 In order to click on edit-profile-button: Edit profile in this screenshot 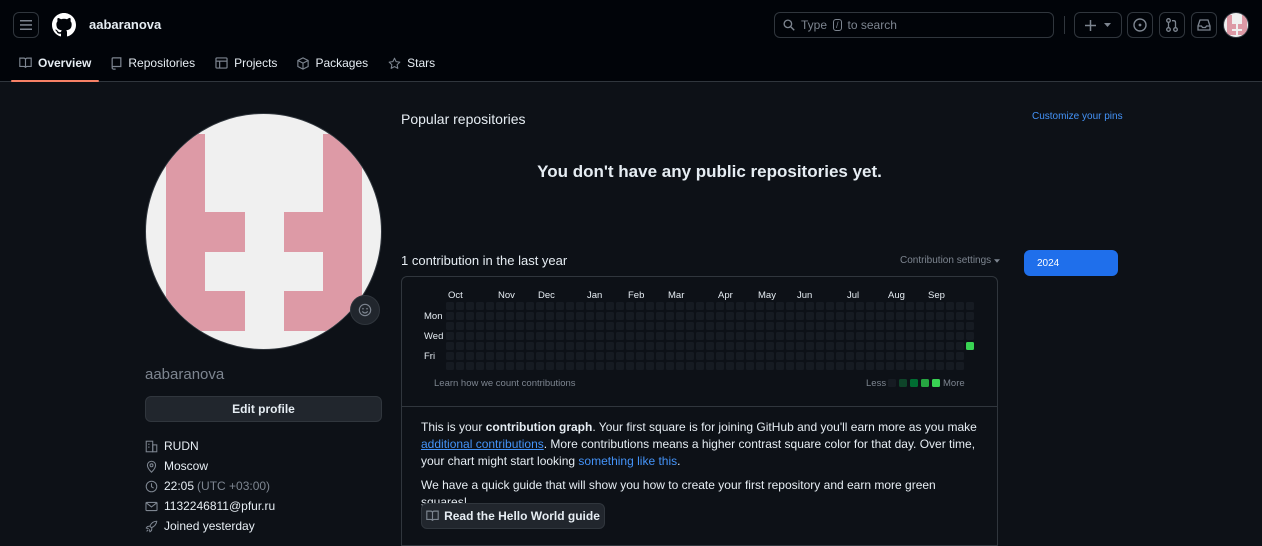, I will do `click(263, 409)`.